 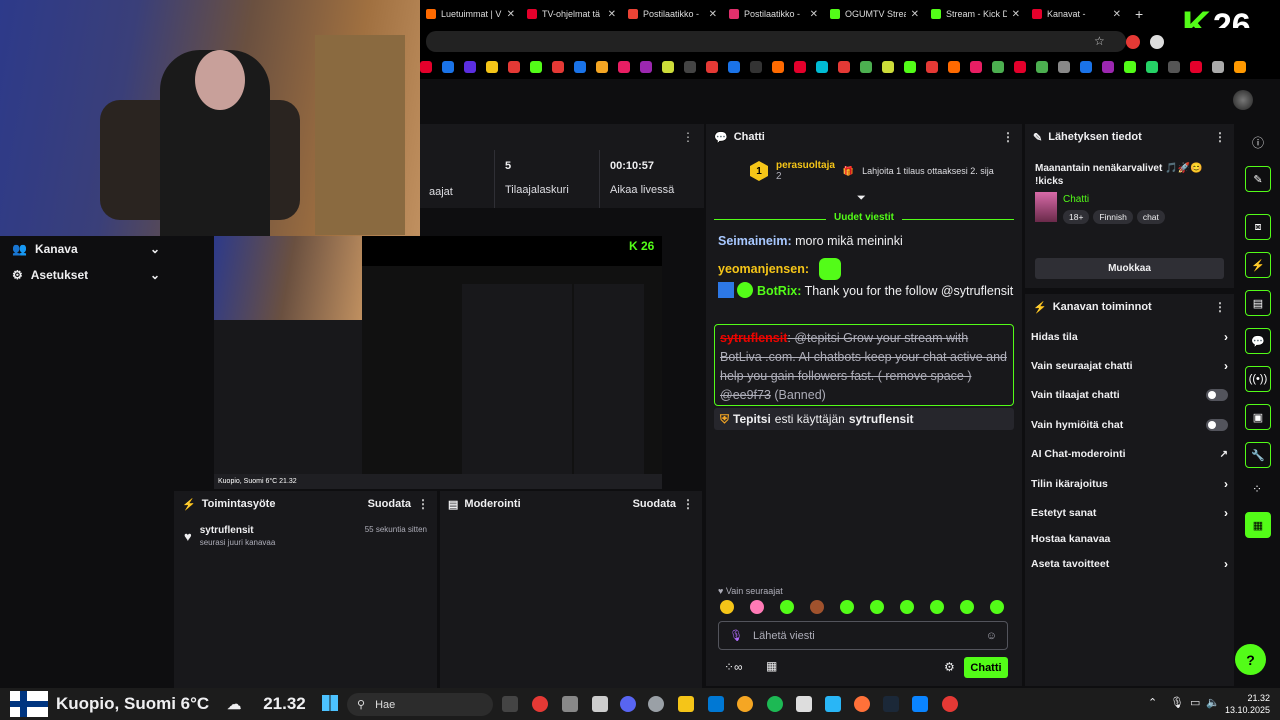 I want to click on volume-icon: 🔈, so click(x=1213, y=702).